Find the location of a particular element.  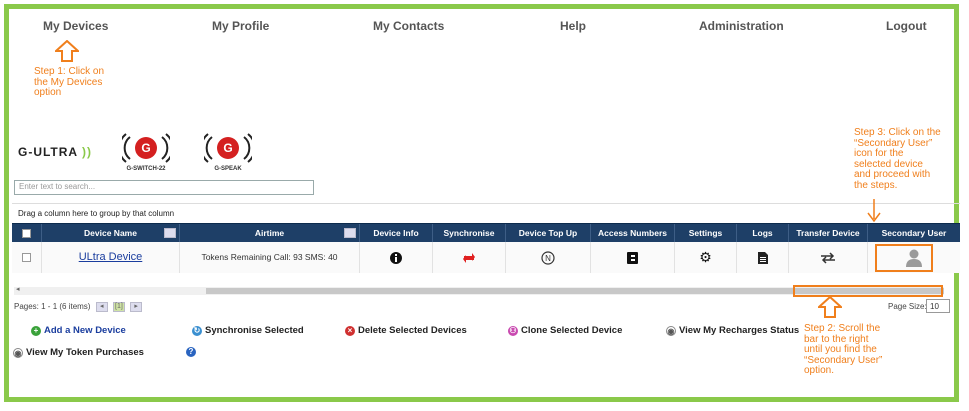

header-device-info: Device Info is located at coordinates (396, 233).